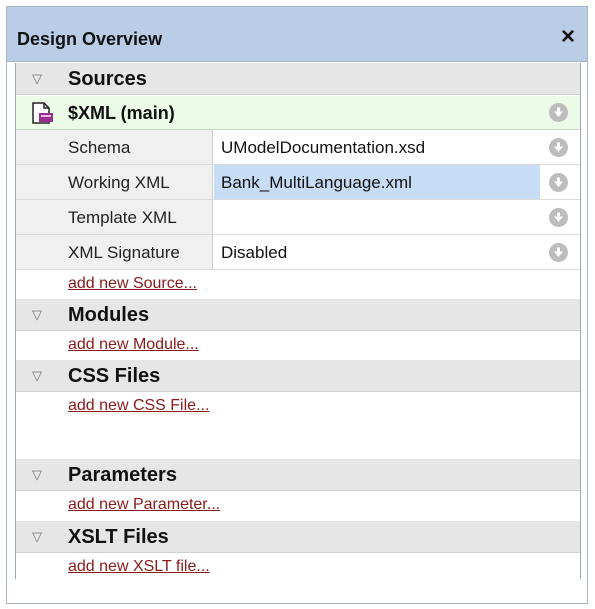  Describe the element at coordinates (298, 79) in the screenshot. I see `section-sources-header: ▽ Sources` at that location.